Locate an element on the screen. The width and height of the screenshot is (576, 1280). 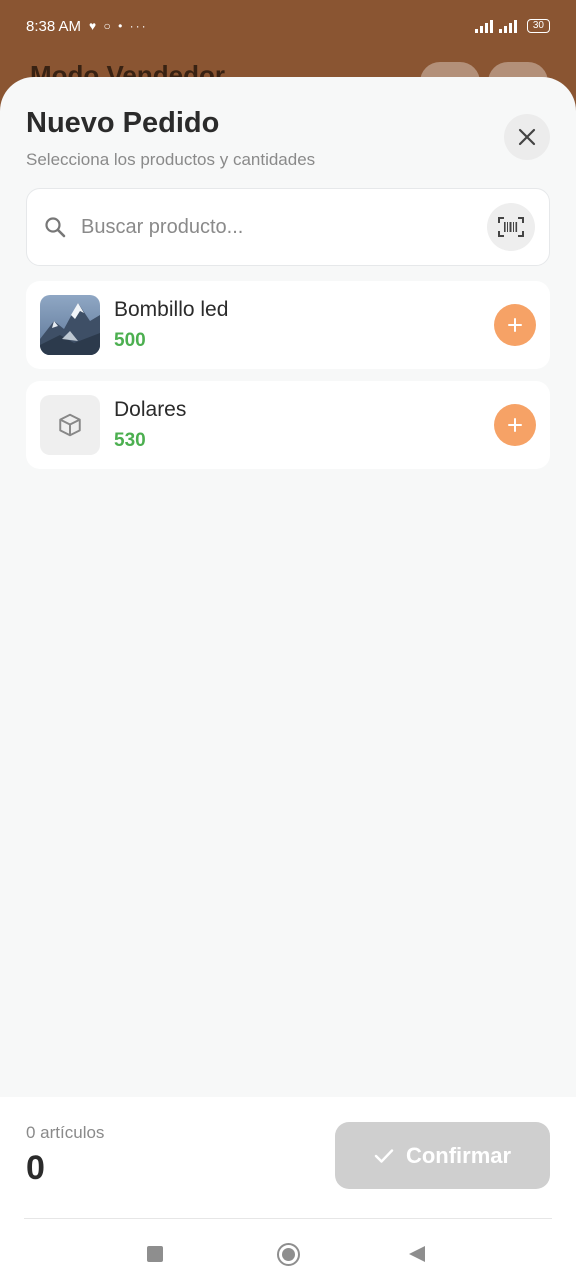
product-thumbnail-mountain-photo is located at coordinates (70, 325).